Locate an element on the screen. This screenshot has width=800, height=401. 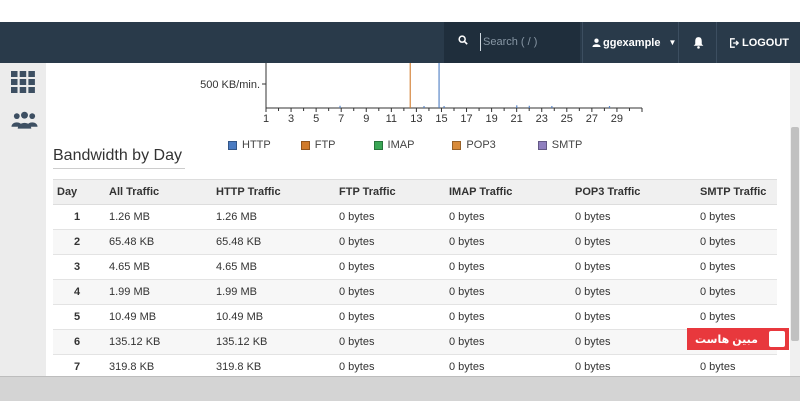
legend-label: SMTP is located at coordinates (567, 145).